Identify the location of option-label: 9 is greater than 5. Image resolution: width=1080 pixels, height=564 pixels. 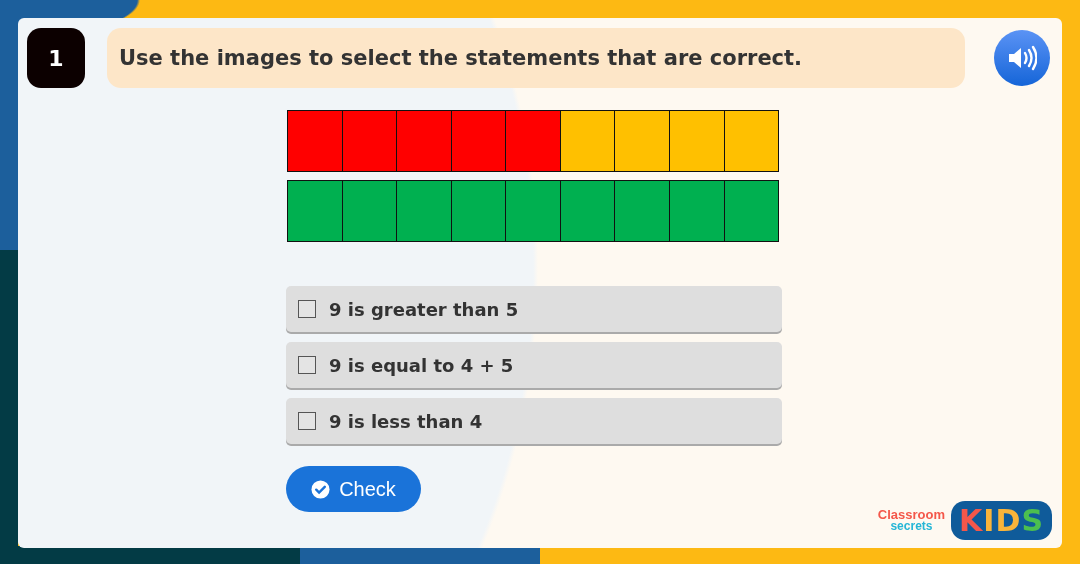
(424, 309).